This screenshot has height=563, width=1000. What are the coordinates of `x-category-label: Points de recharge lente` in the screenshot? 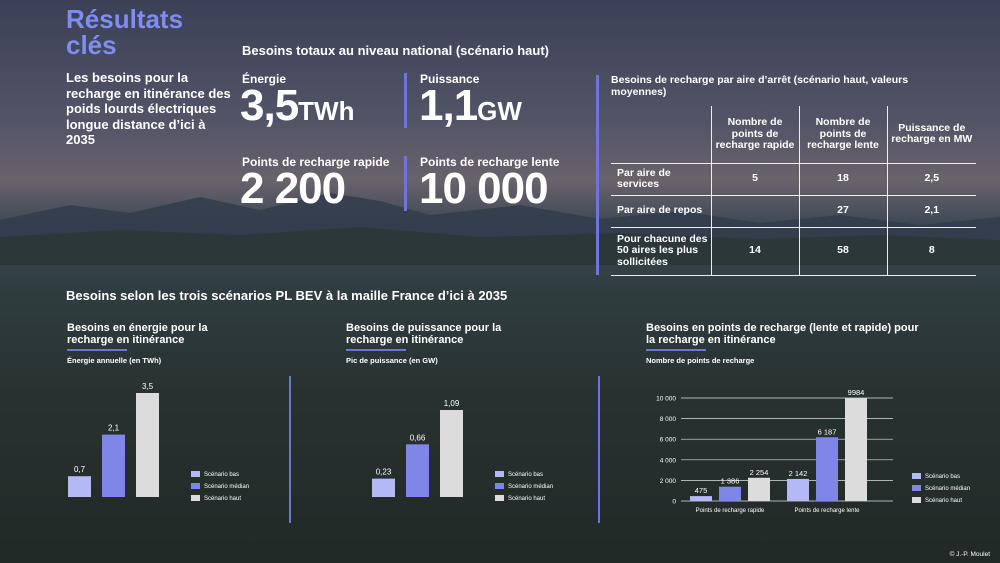 It's located at (827, 511).